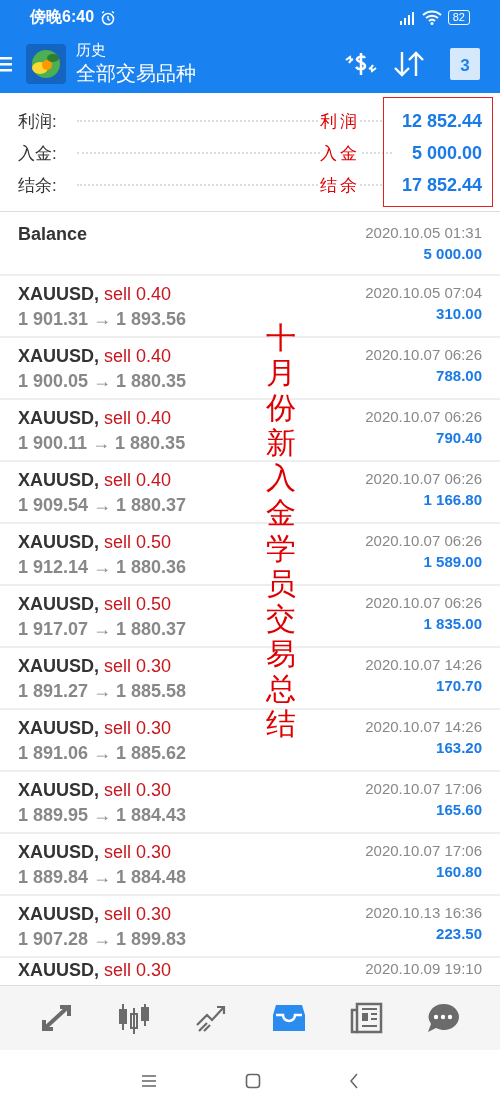  I want to click on battery-indicator: 82, so click(458, 17).